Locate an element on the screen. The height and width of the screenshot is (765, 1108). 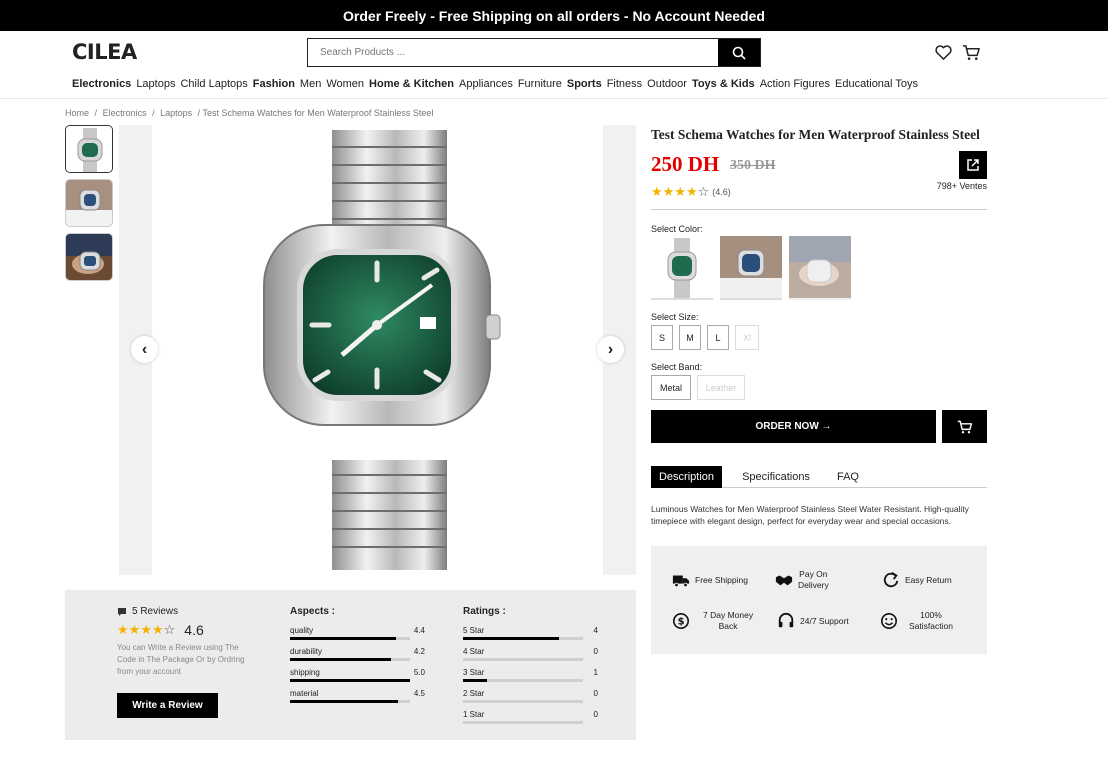
band-options: Metal Leather is located at coordinates (698, 387).